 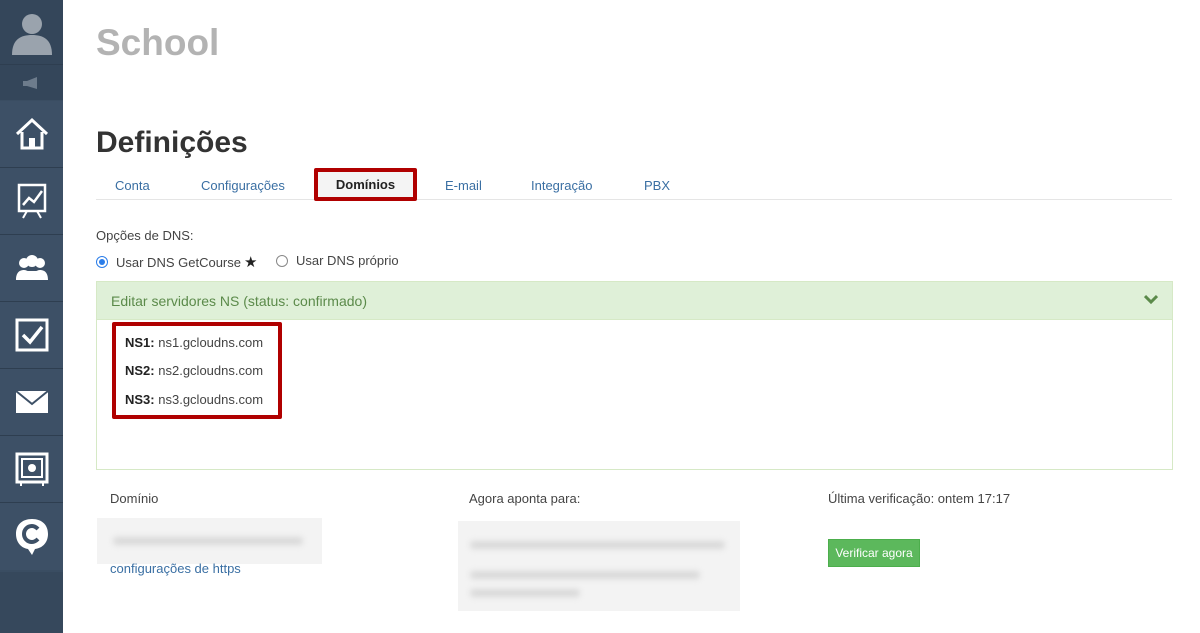 What do you see at coordinates (657, 185) in the screenshot?
I see `tab-pbx: PBX` at bounding box center [657, 185].